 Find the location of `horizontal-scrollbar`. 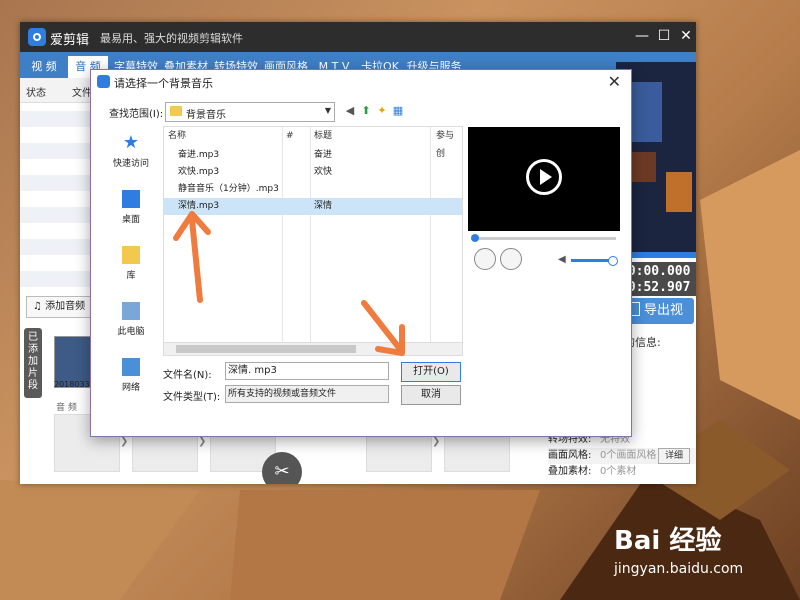

horizontal-scrollbar is located at coordinates (313, 348).